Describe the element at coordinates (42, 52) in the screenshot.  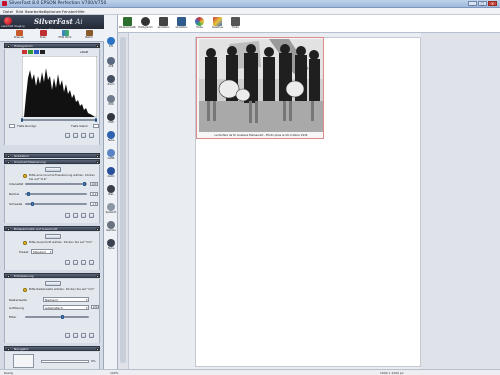
I see `gray-channel-icon` at that location.